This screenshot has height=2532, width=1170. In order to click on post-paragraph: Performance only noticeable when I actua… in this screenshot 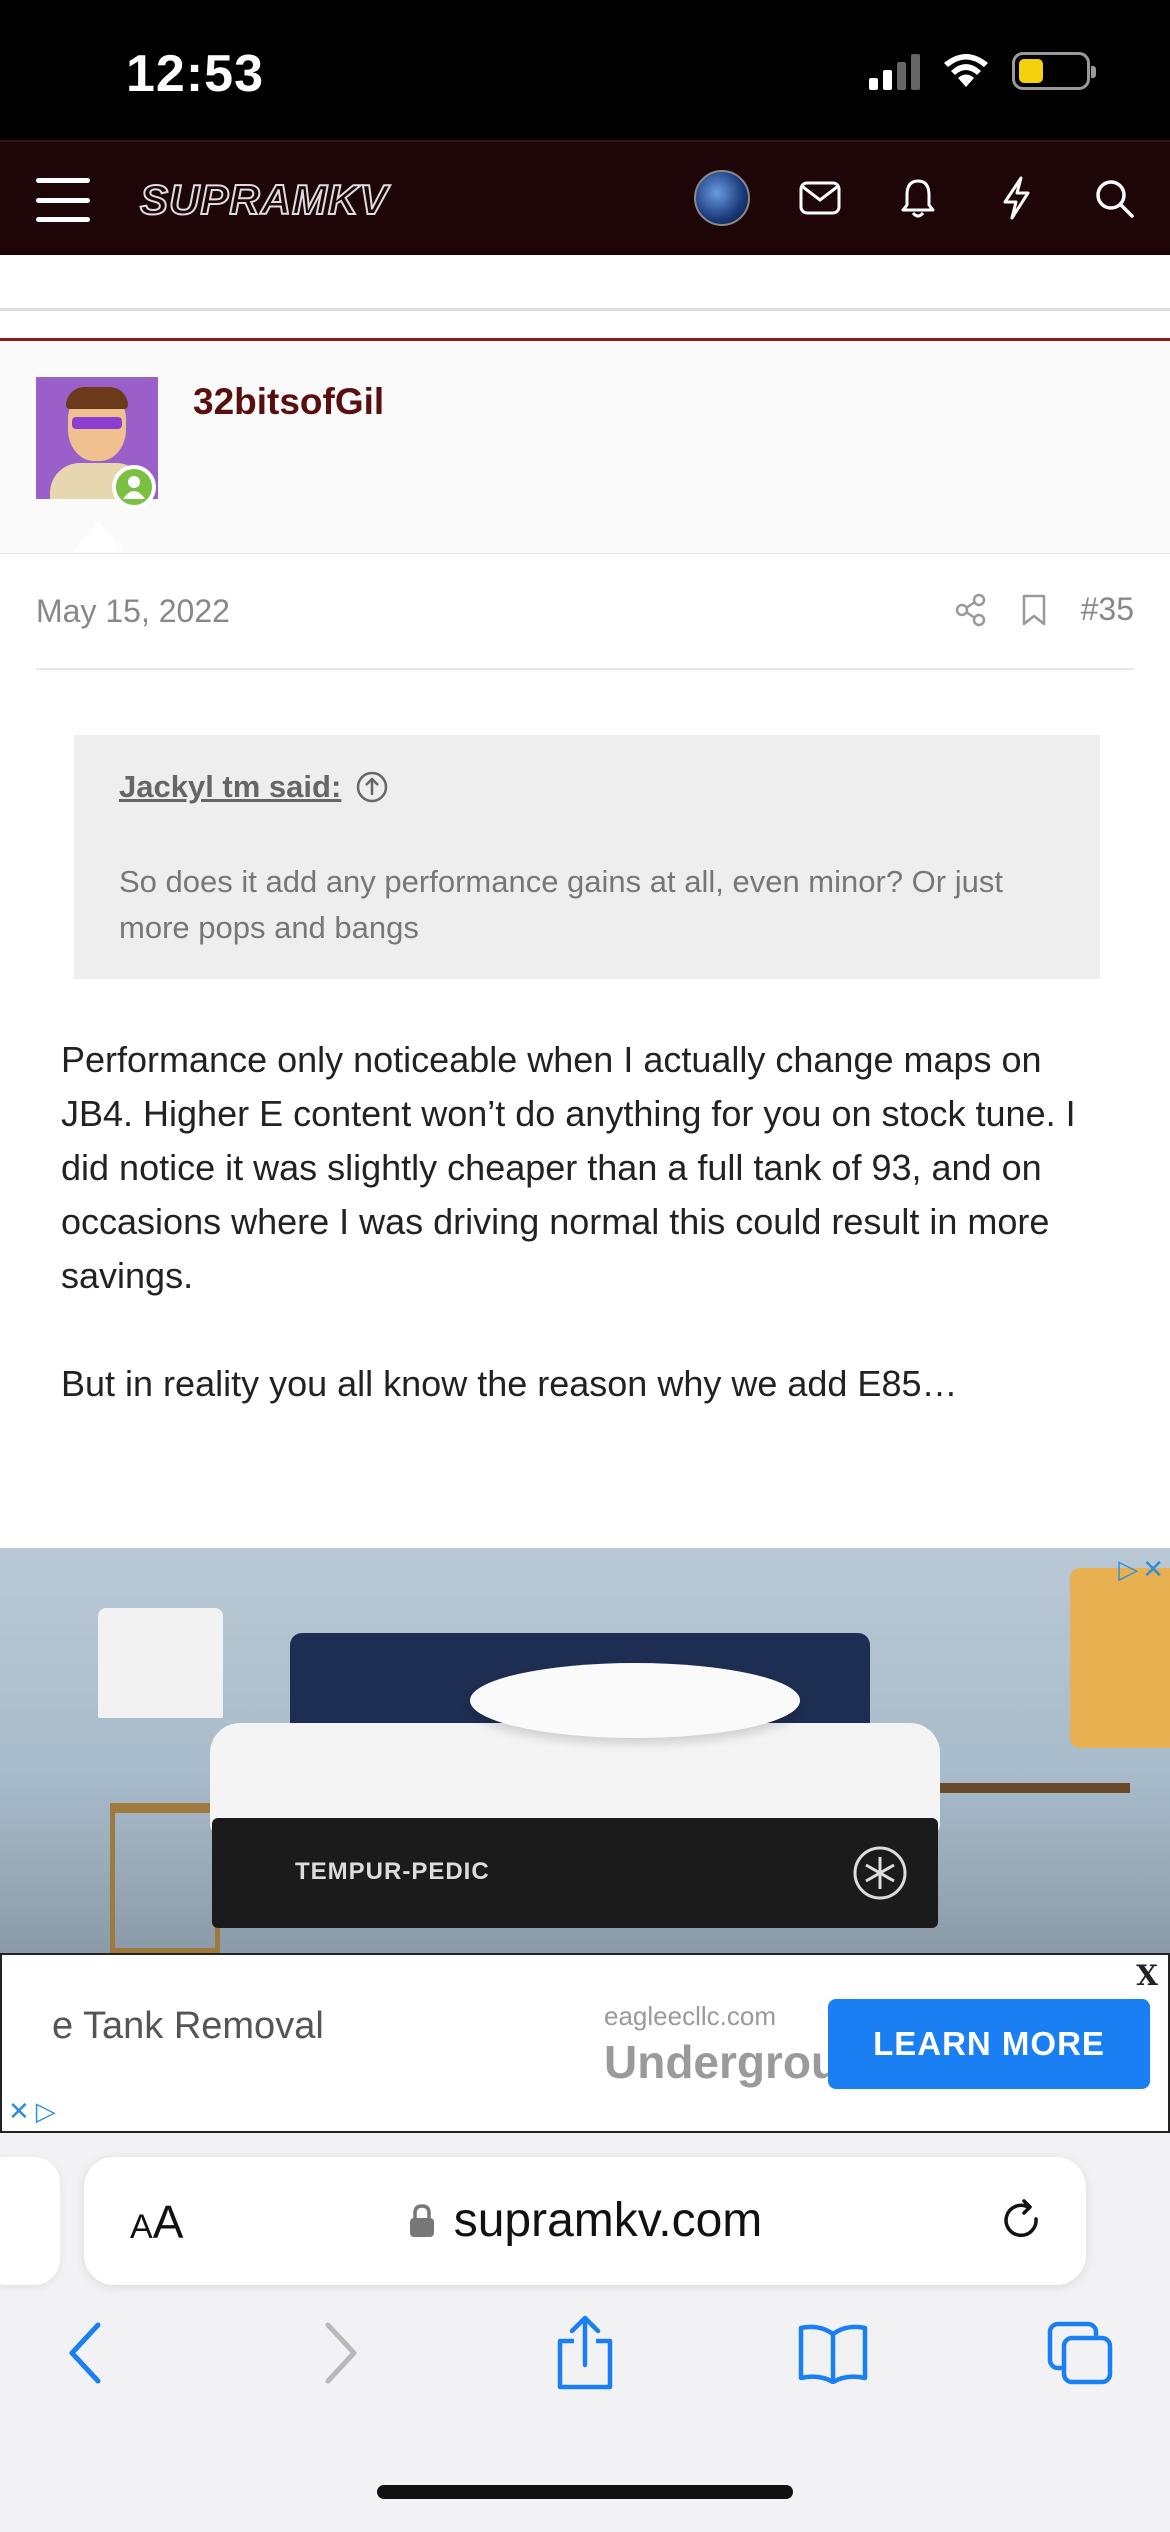, I will do `click(568, 1167)`.